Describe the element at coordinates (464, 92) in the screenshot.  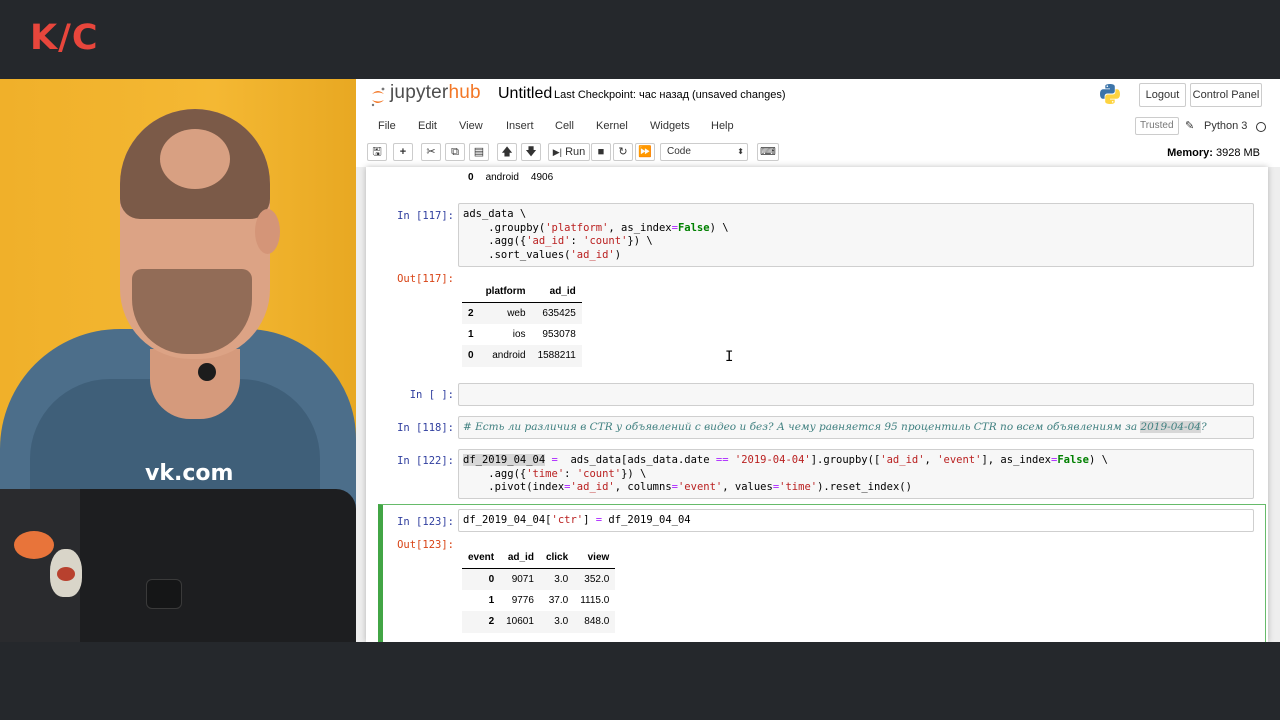
I see `logo-hub: hub` at that location.